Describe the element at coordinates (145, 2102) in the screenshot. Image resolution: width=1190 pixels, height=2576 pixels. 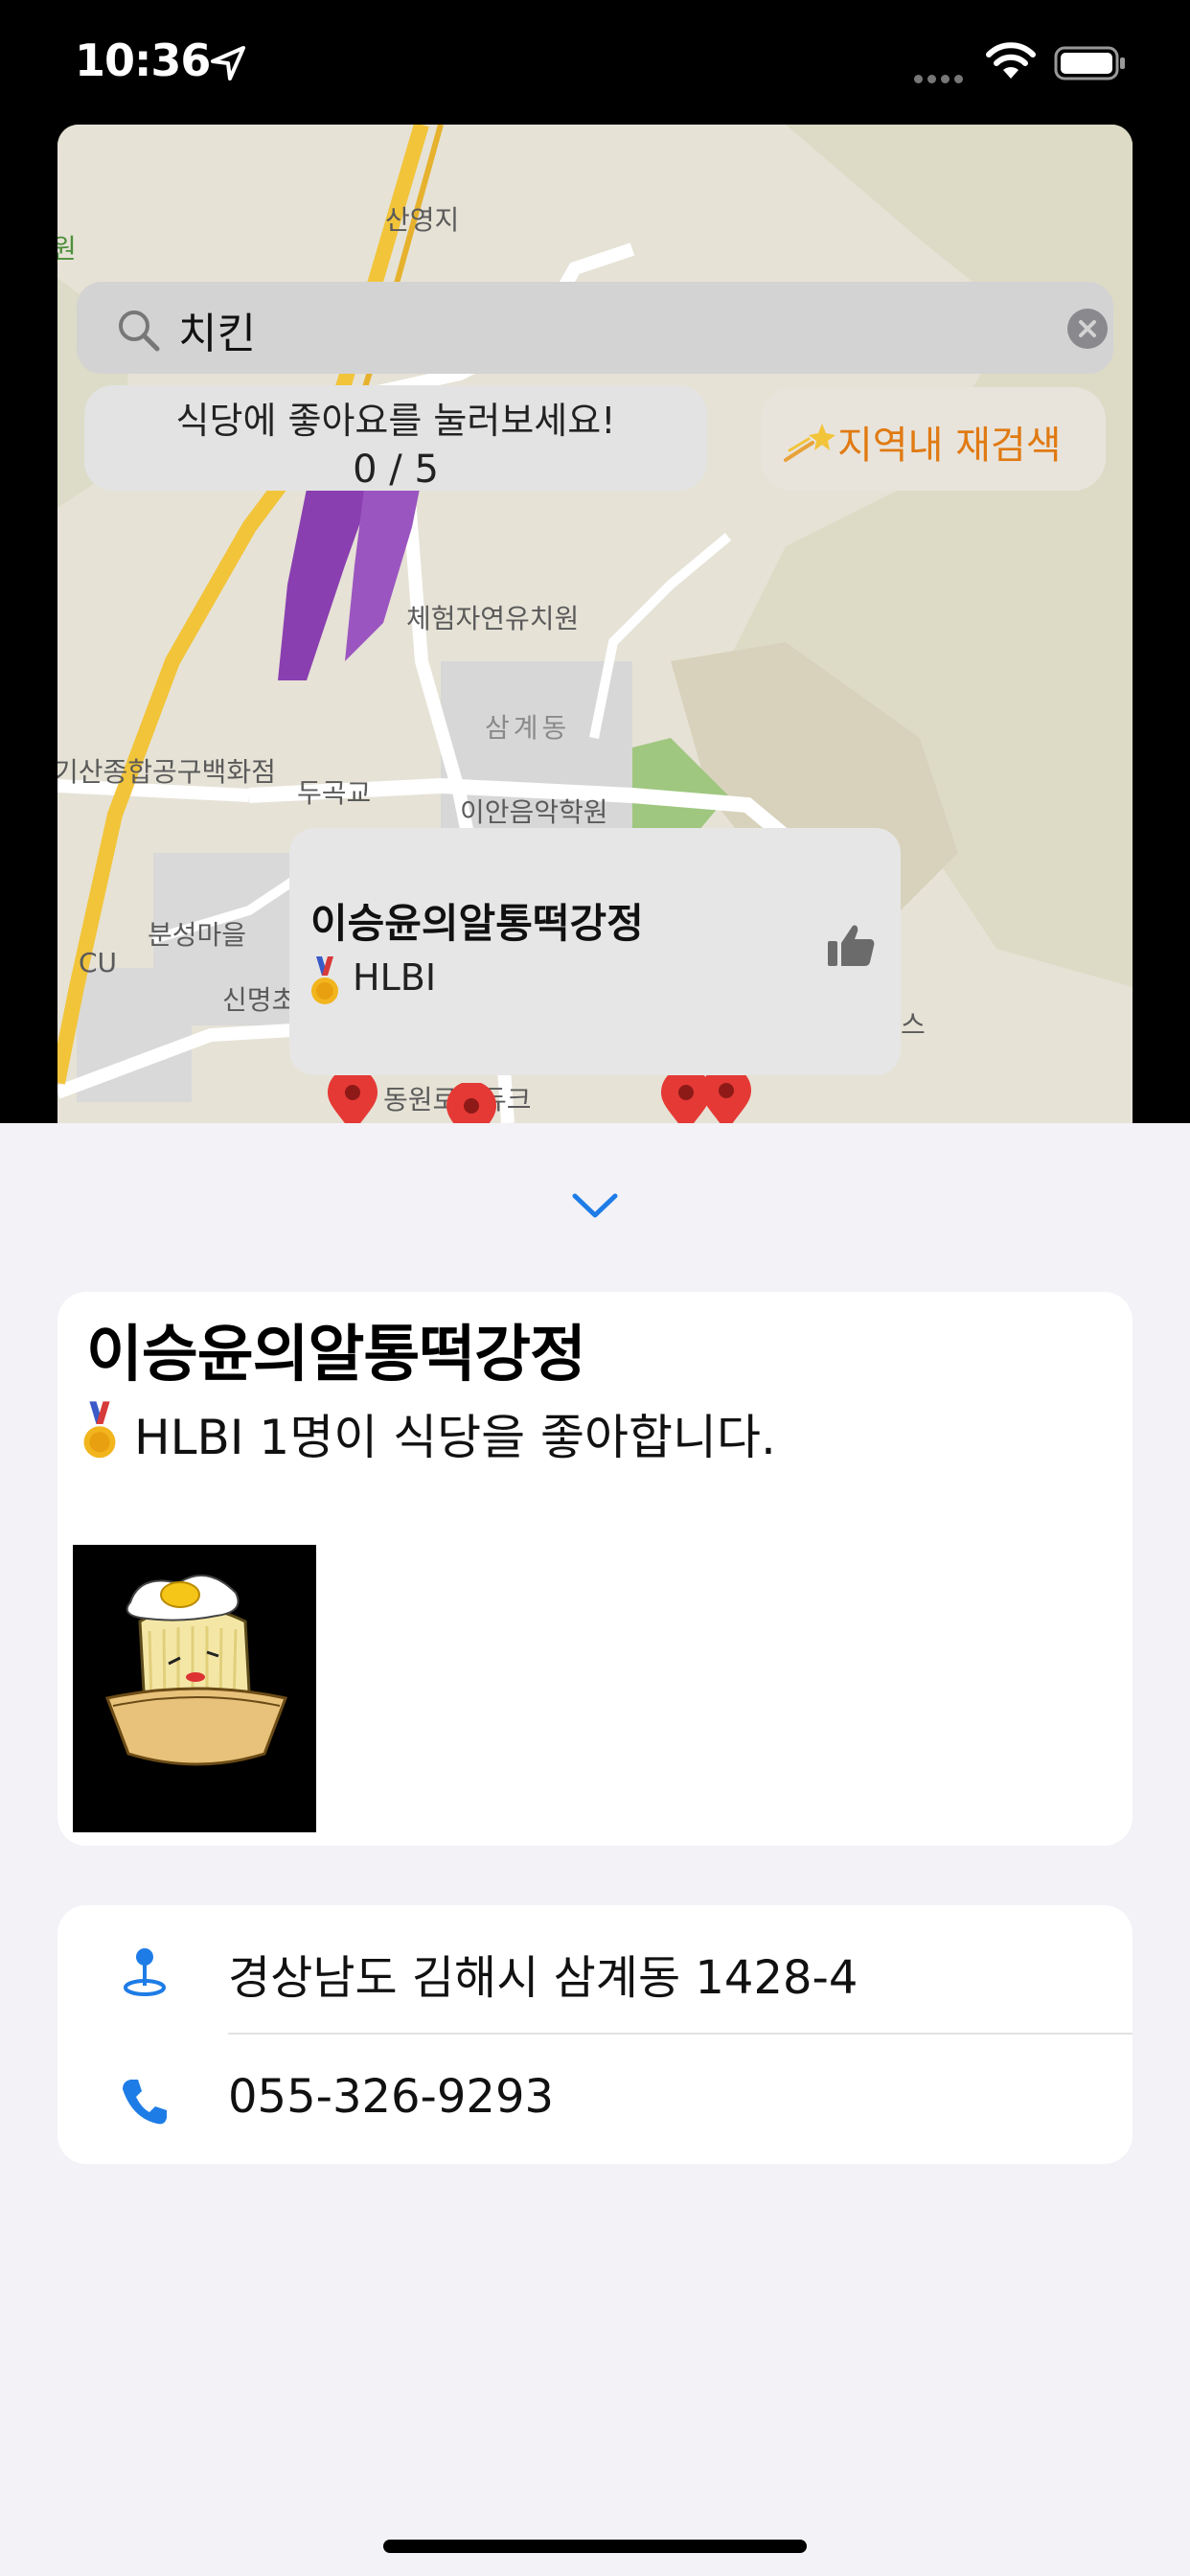
I see `phone-icon` at that location.